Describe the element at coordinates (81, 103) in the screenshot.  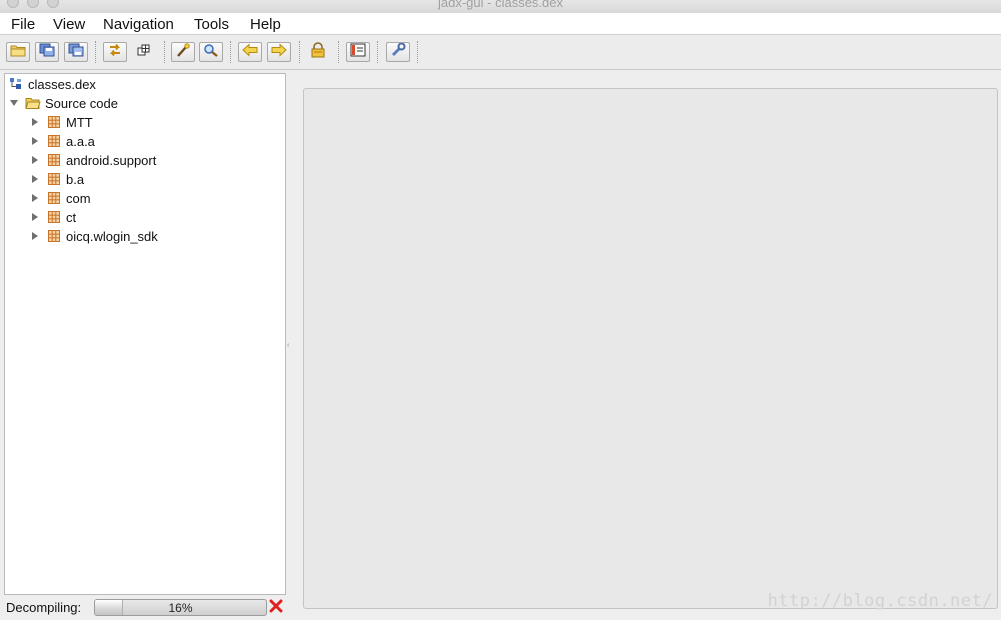
I see `tree-source-code-label: Source code` at that location.